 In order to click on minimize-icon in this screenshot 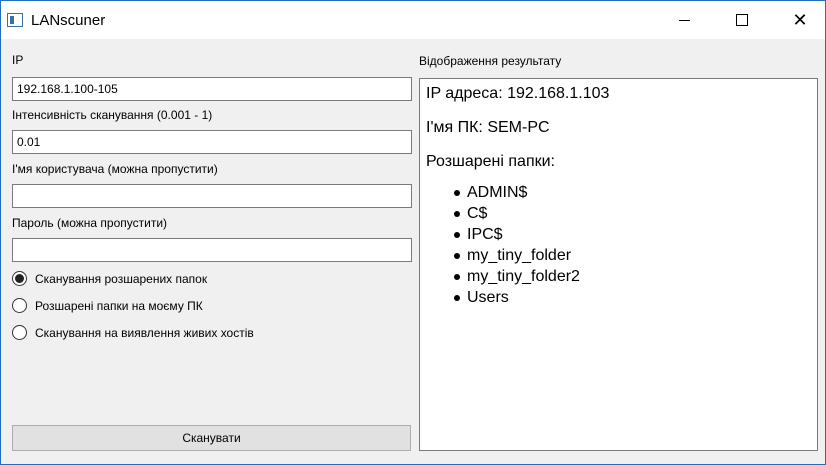, I will do `click(684, 20)`.